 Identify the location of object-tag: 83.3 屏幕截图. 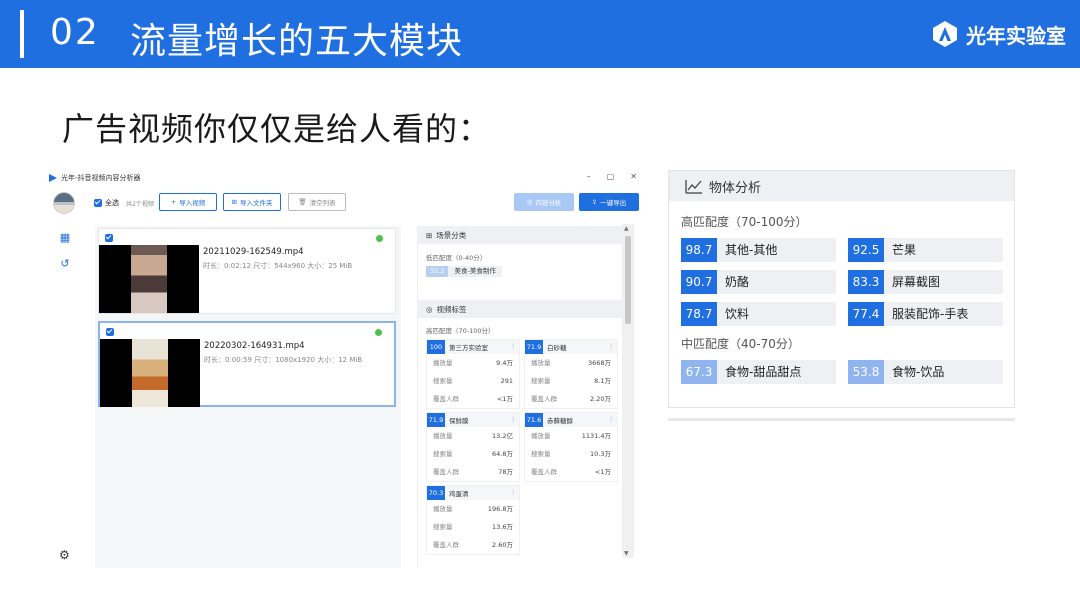
(925, 282).